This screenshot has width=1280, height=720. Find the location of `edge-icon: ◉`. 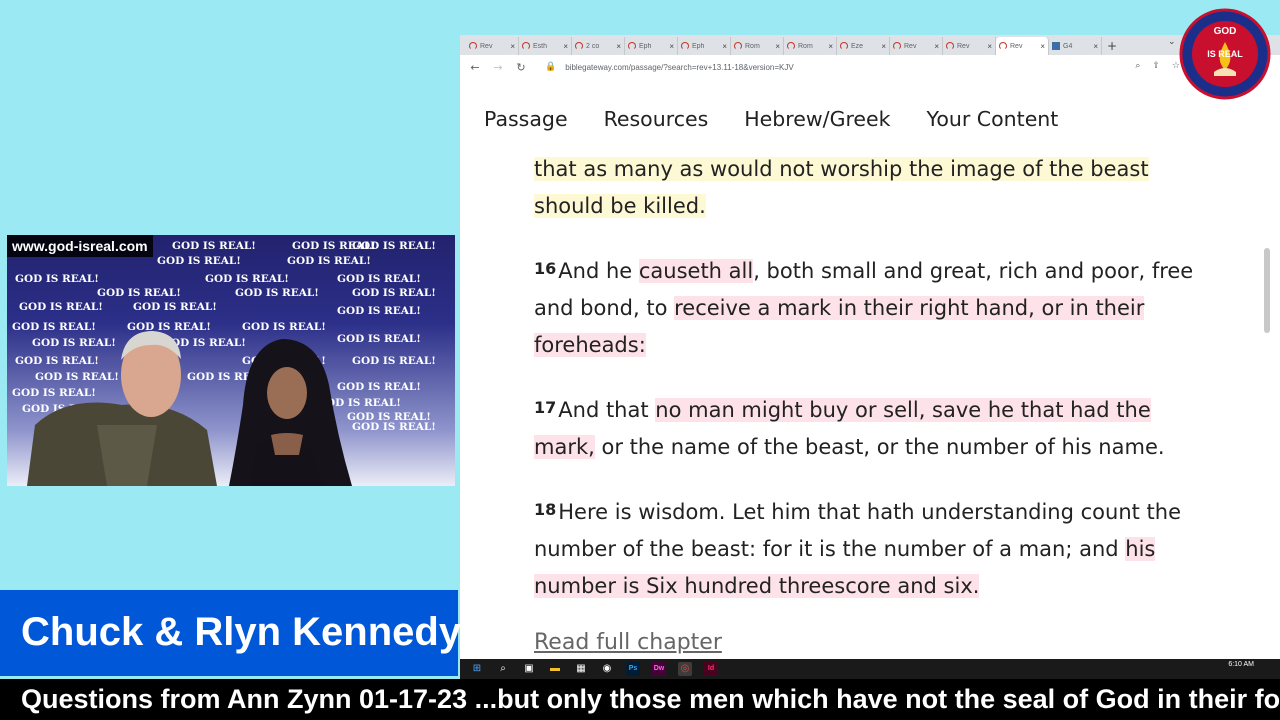

edge-icon: ◉ is located at coordinates (607, 669).